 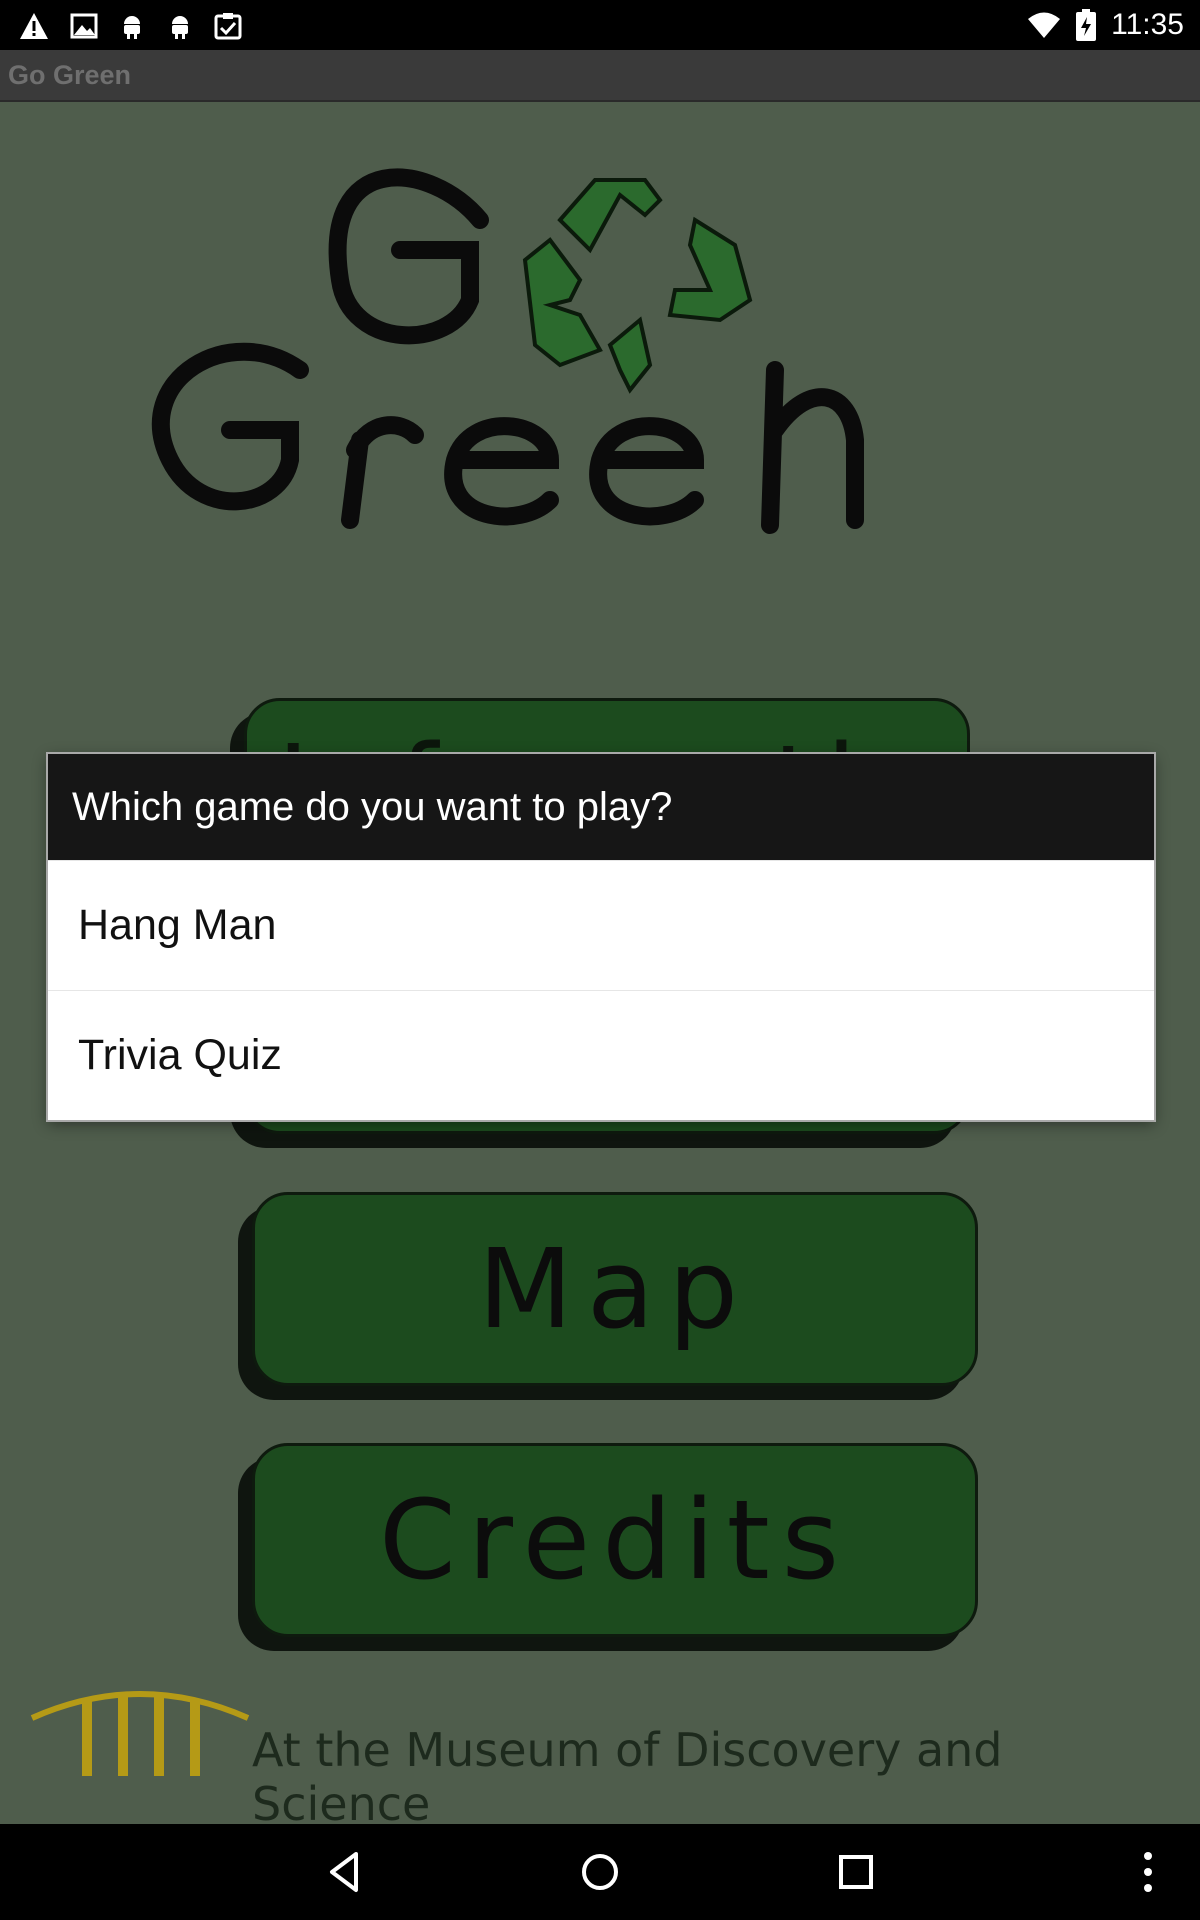 I want to click on map-button: Map, so click(x=615, y=1289).